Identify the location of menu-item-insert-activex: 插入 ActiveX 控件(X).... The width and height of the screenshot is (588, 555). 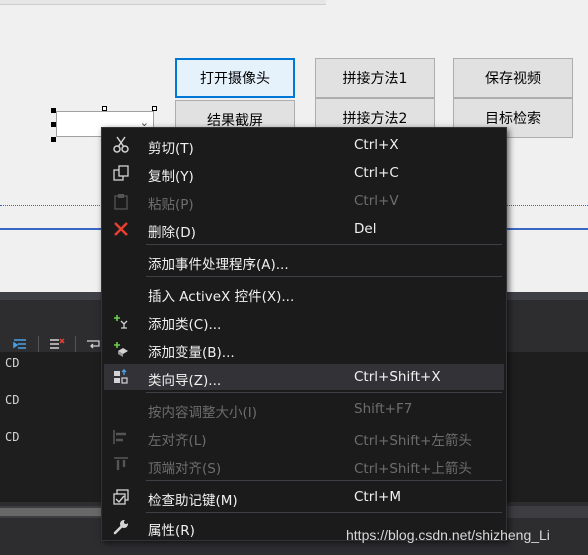
(304, 293).